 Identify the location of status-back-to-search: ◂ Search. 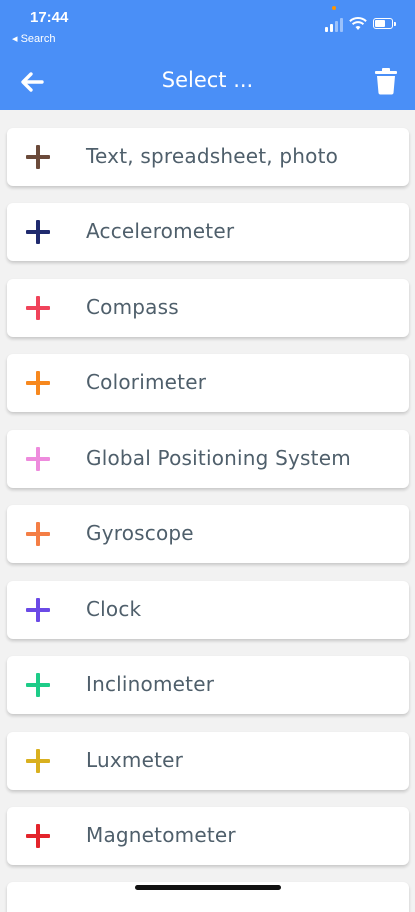
(33, 38).